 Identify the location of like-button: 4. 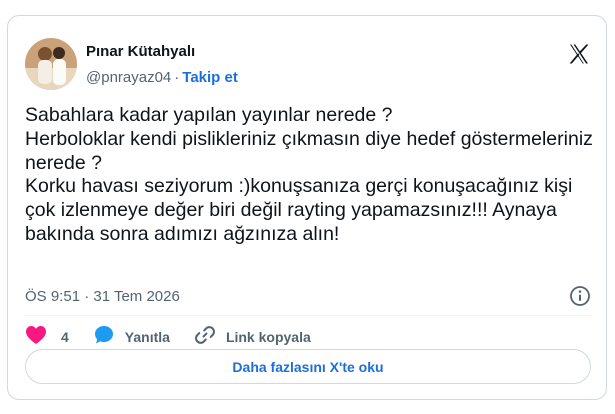
(47, 337).